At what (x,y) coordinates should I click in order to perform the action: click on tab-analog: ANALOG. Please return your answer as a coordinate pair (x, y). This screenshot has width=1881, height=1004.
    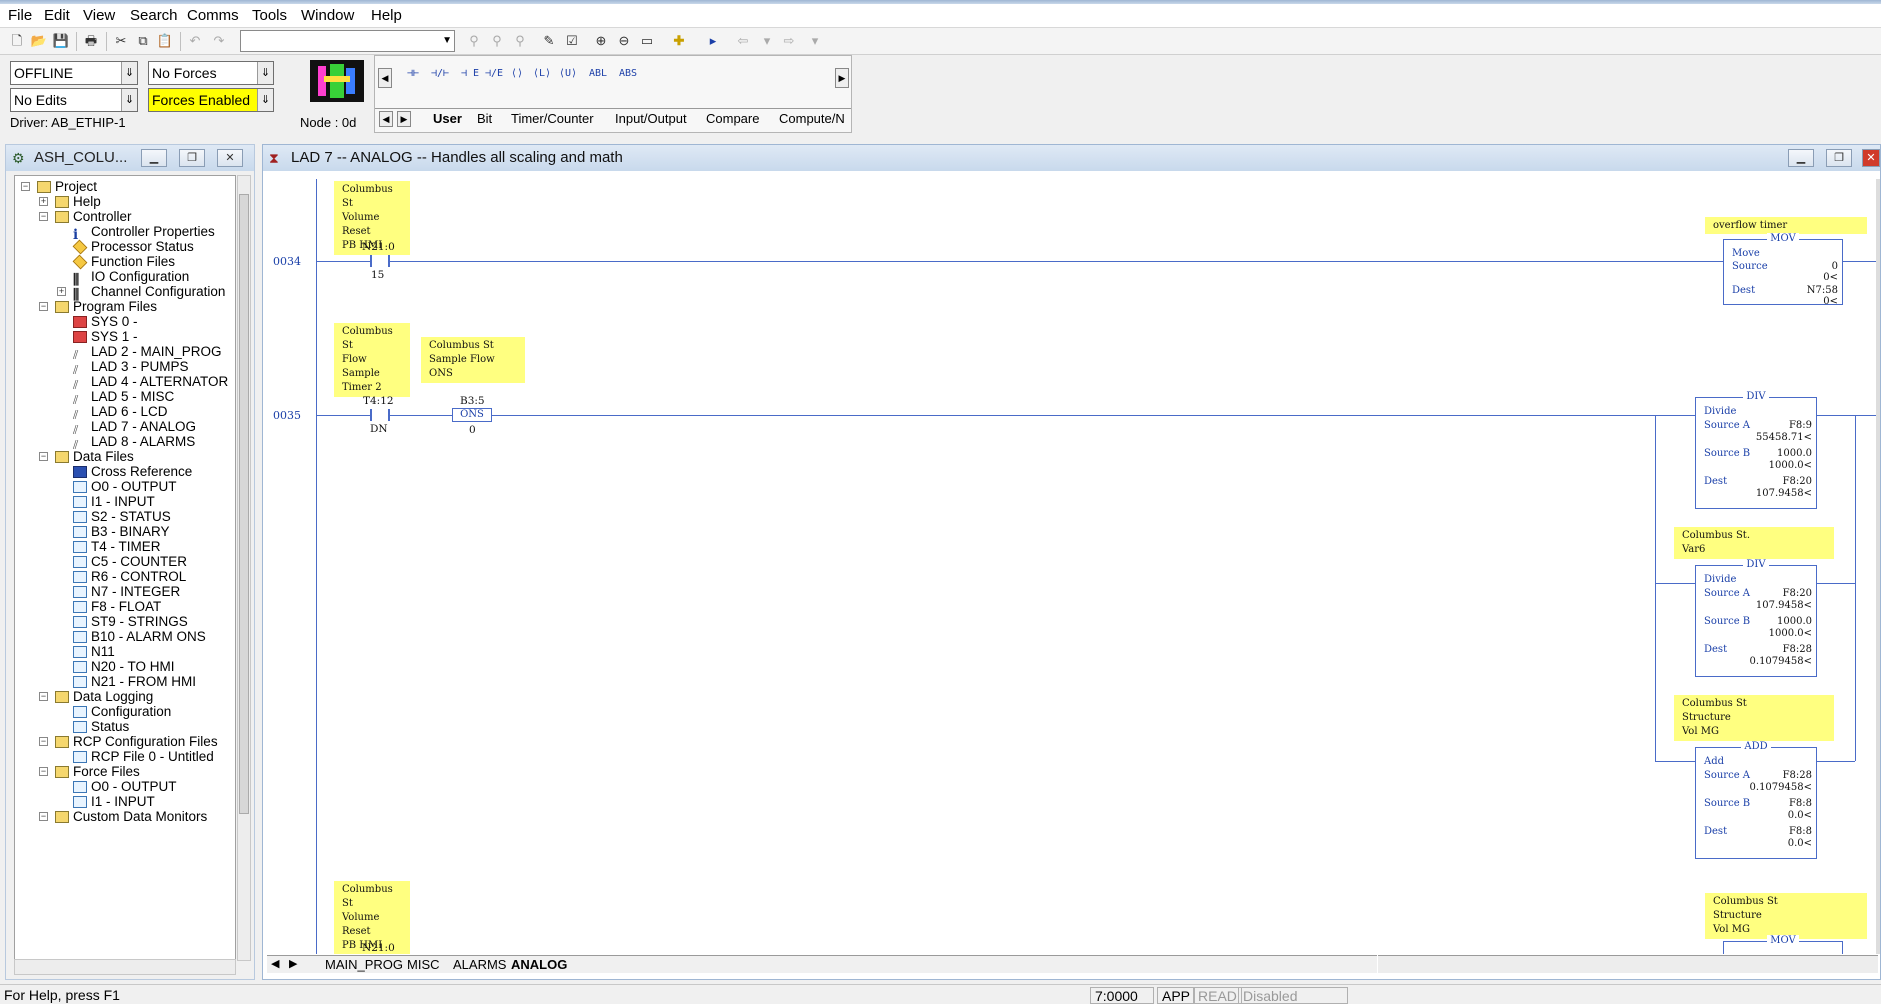
    Looking at the image, I should click on (539, 964).